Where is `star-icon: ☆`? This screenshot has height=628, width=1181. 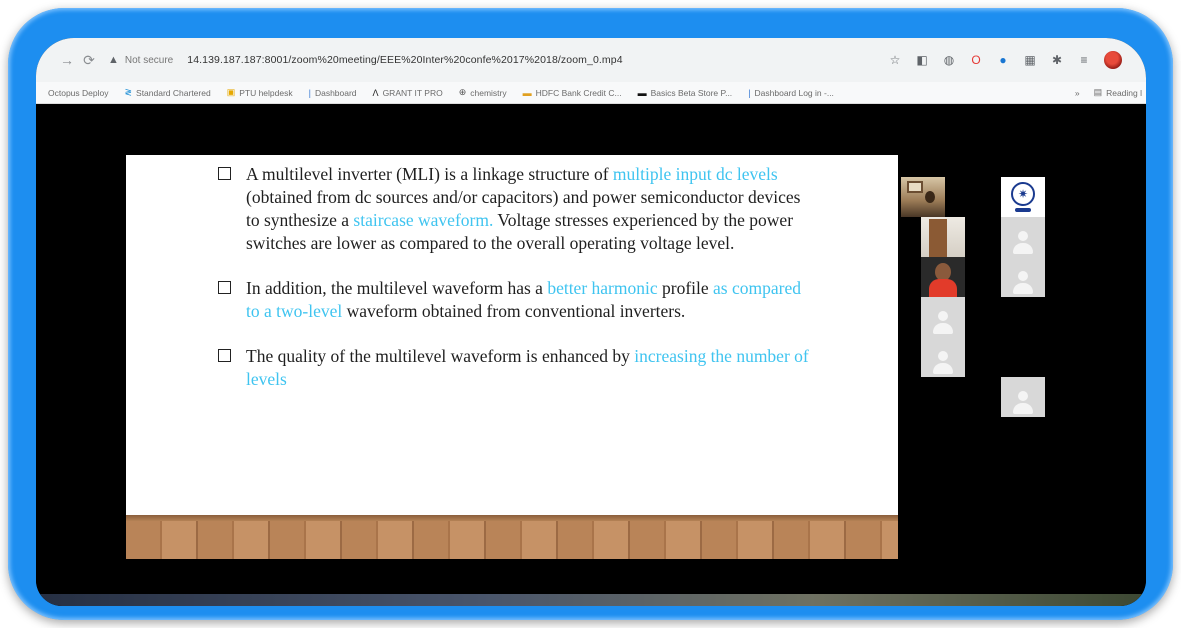
star-icon: ☆ is located at coordinates (895, 60).